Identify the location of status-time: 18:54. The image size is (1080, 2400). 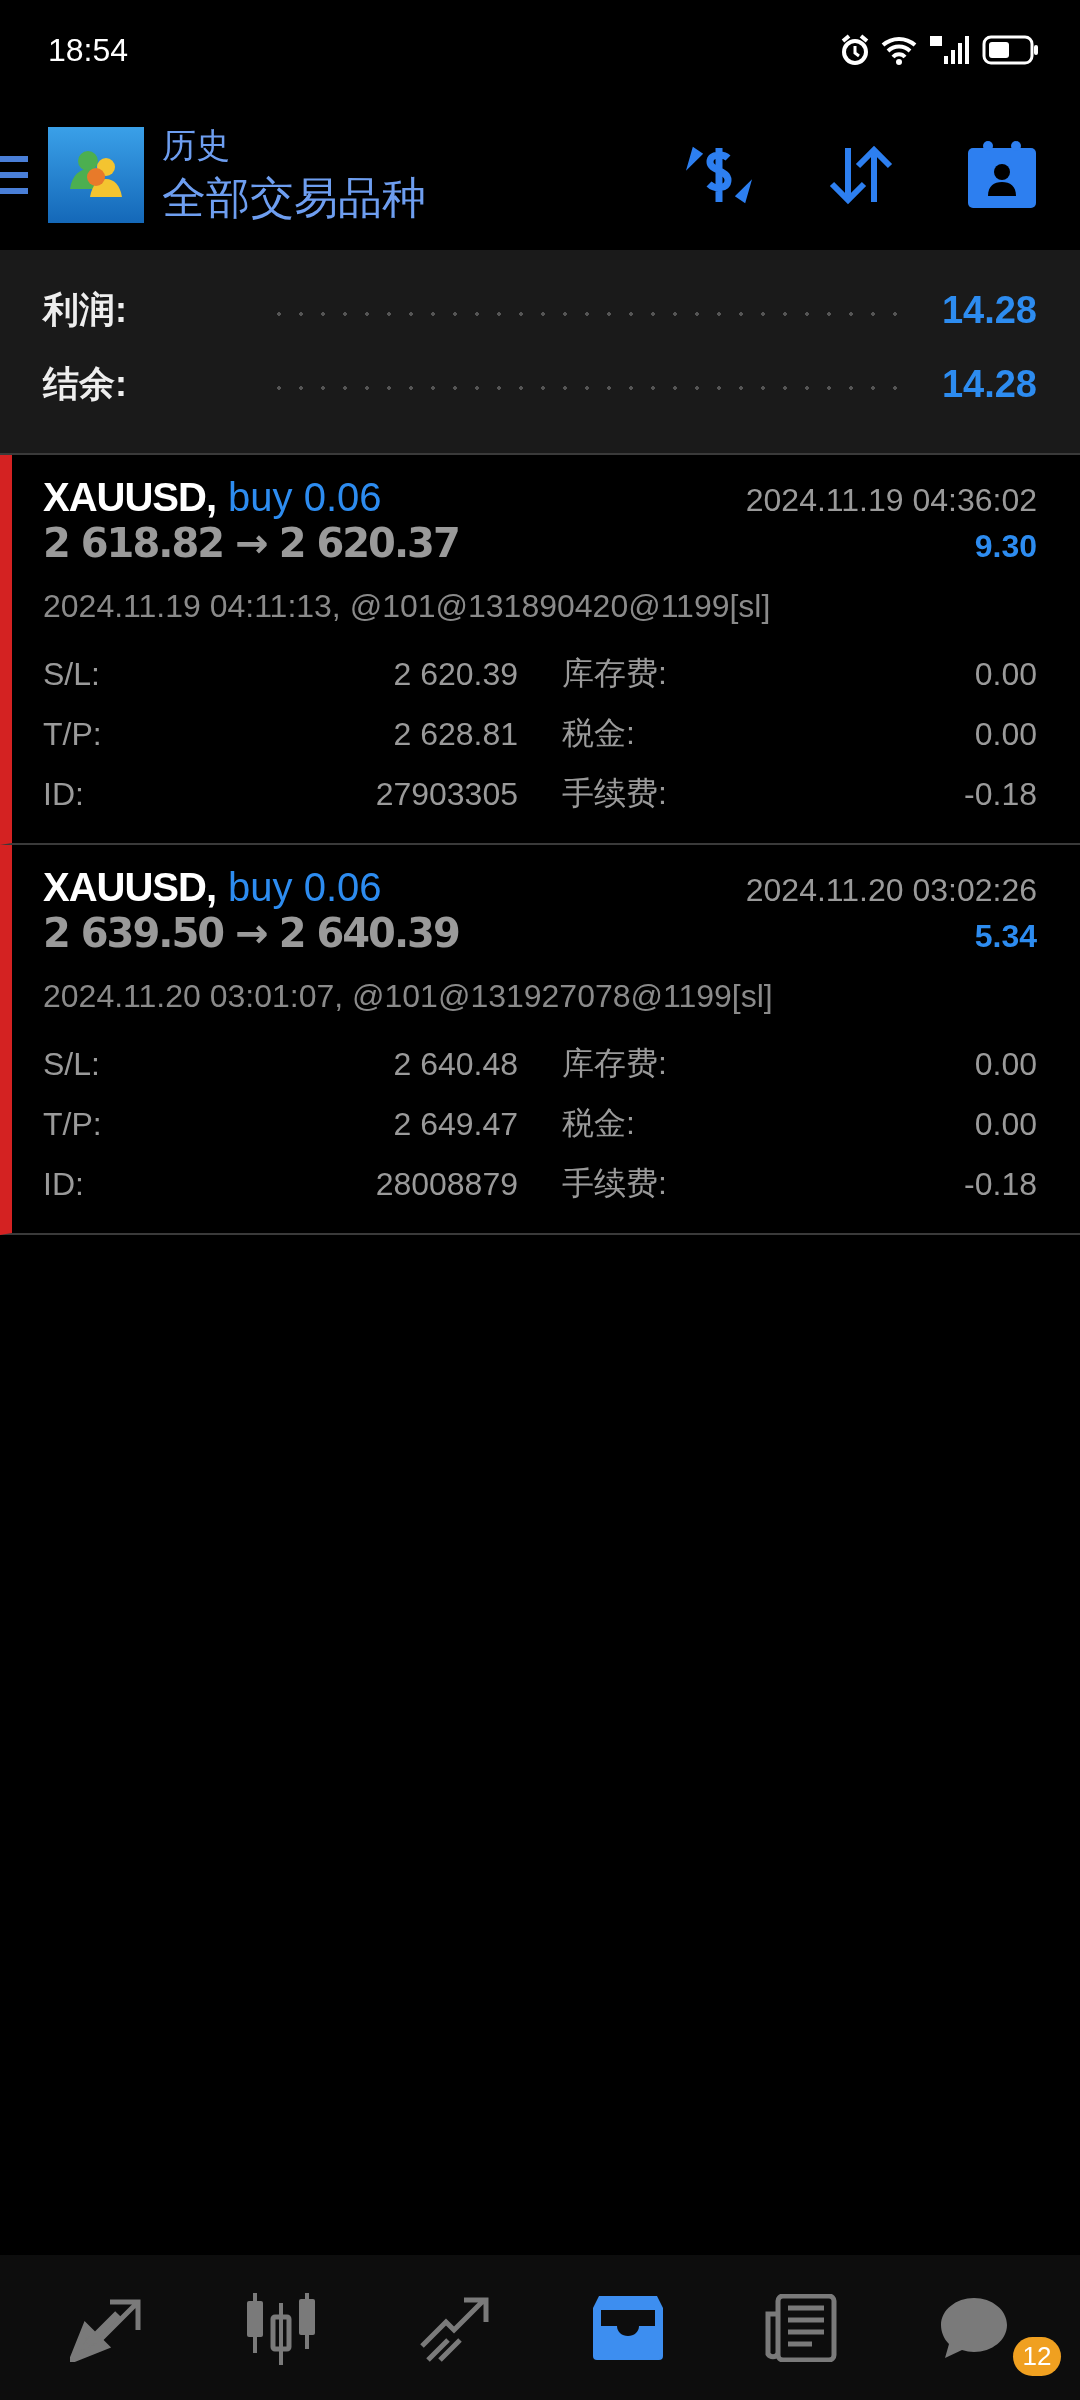
(88, 50).